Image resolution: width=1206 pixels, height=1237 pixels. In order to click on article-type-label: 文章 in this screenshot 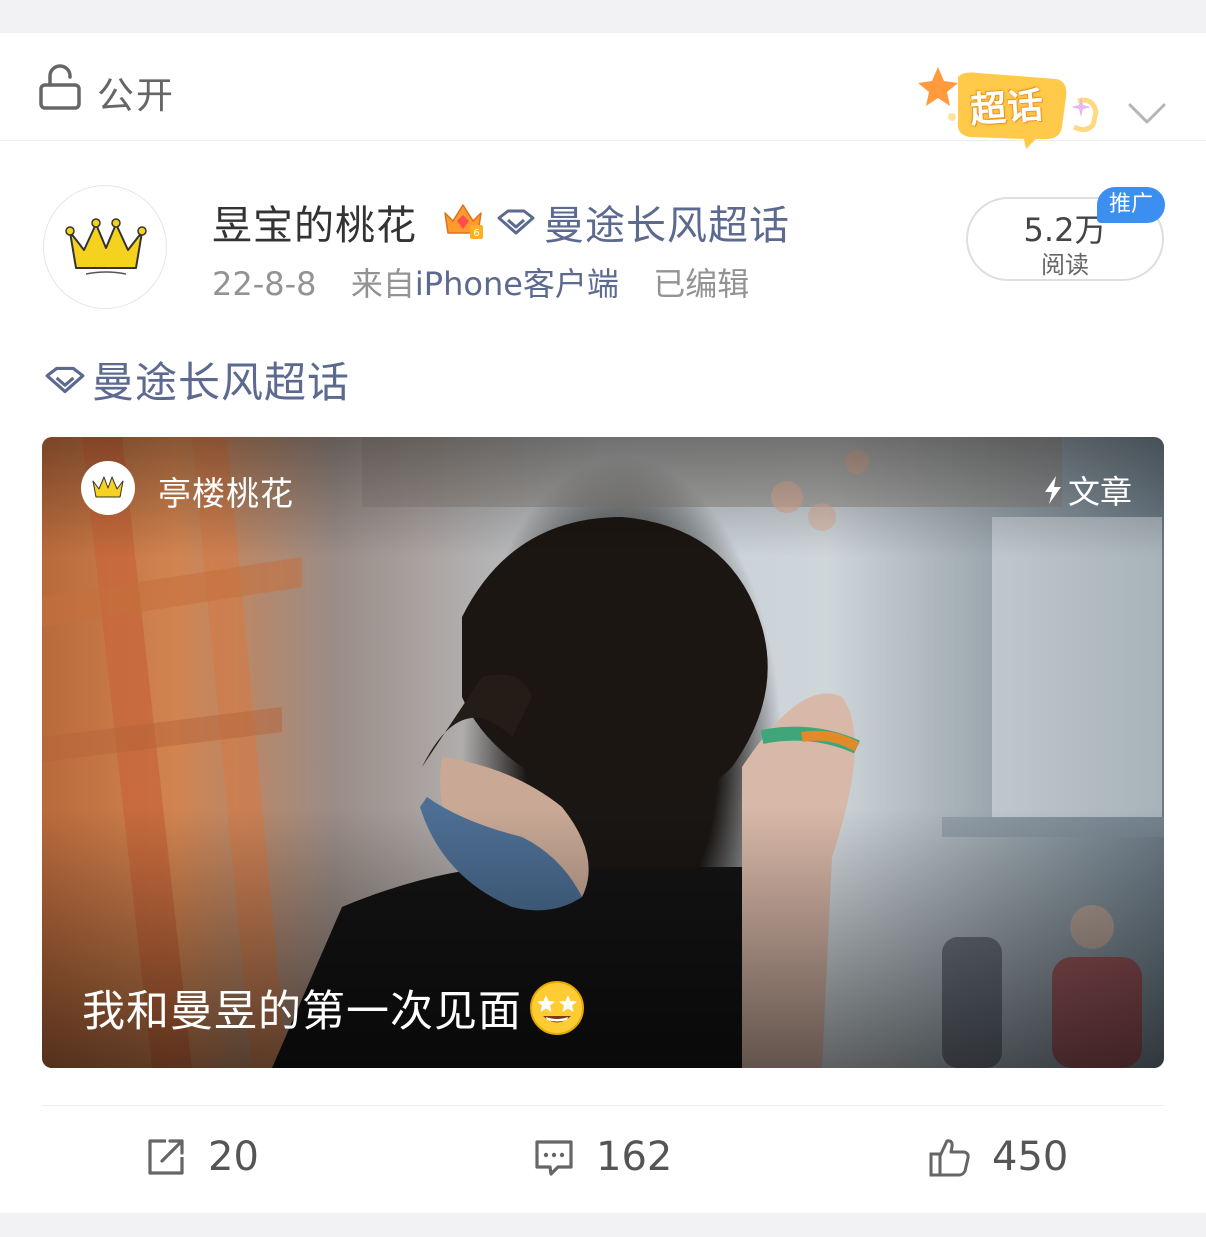, I will do `click(1100, 492)`.